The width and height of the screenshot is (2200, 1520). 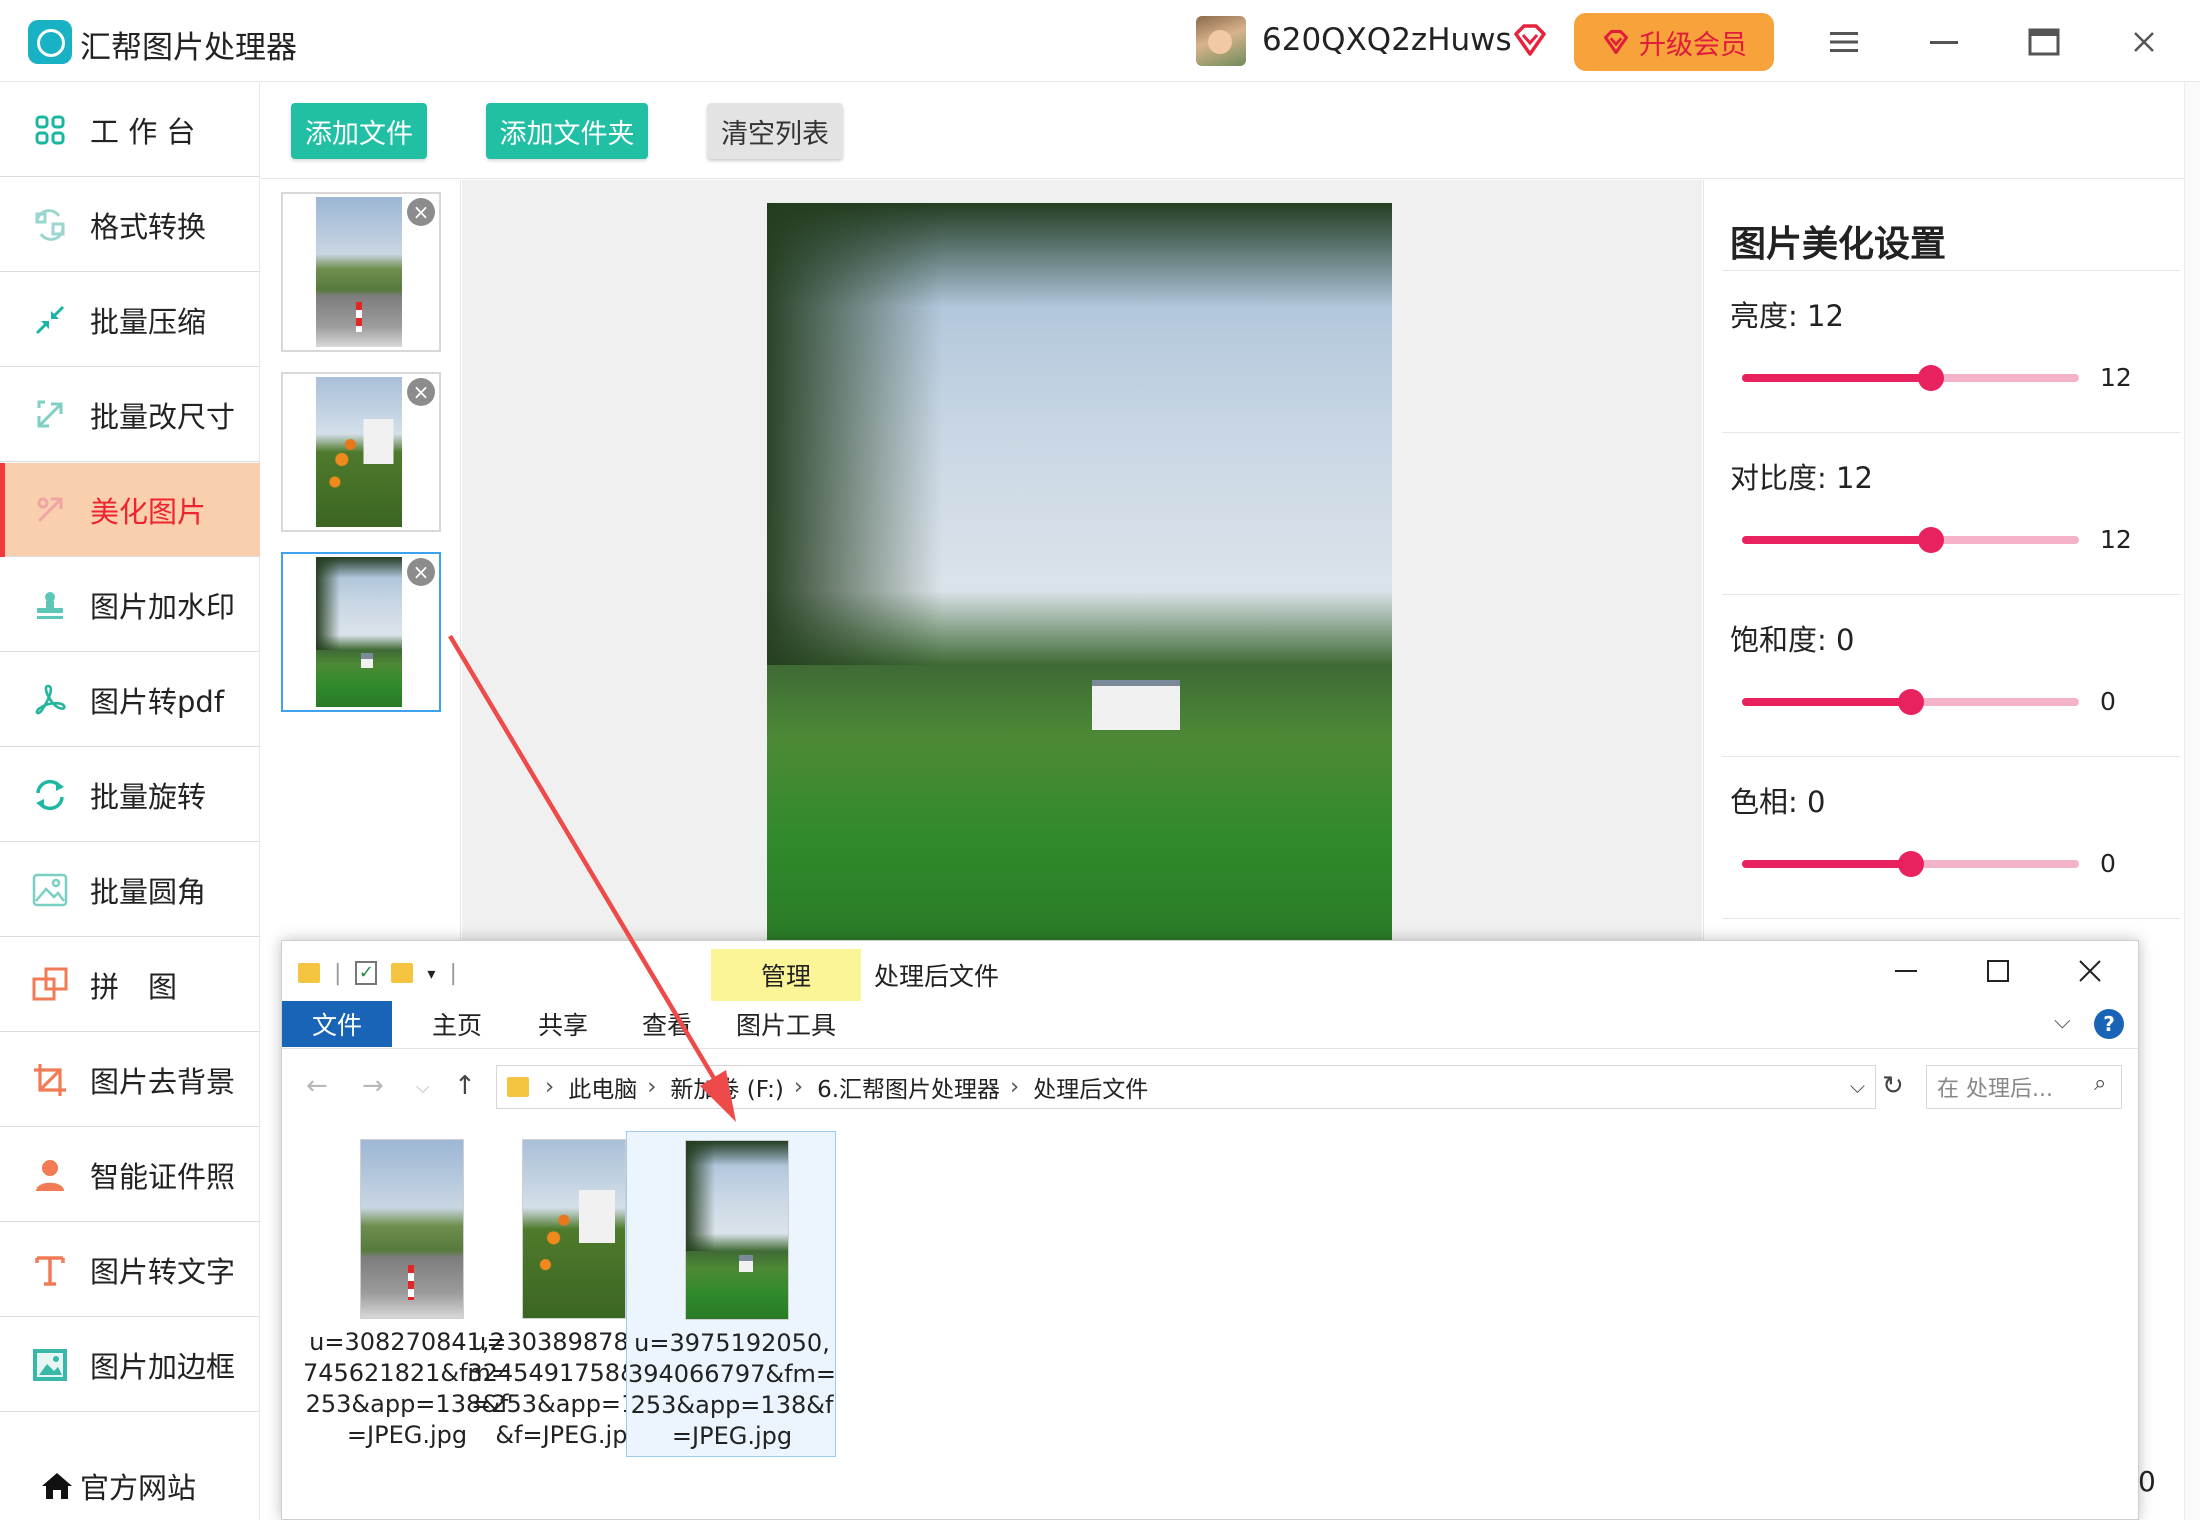 What do you see at coordinates (786, 1024) in the screenshot?
I see `tab-picture-tools: 图片工具` at bounding box center [786, 1024].